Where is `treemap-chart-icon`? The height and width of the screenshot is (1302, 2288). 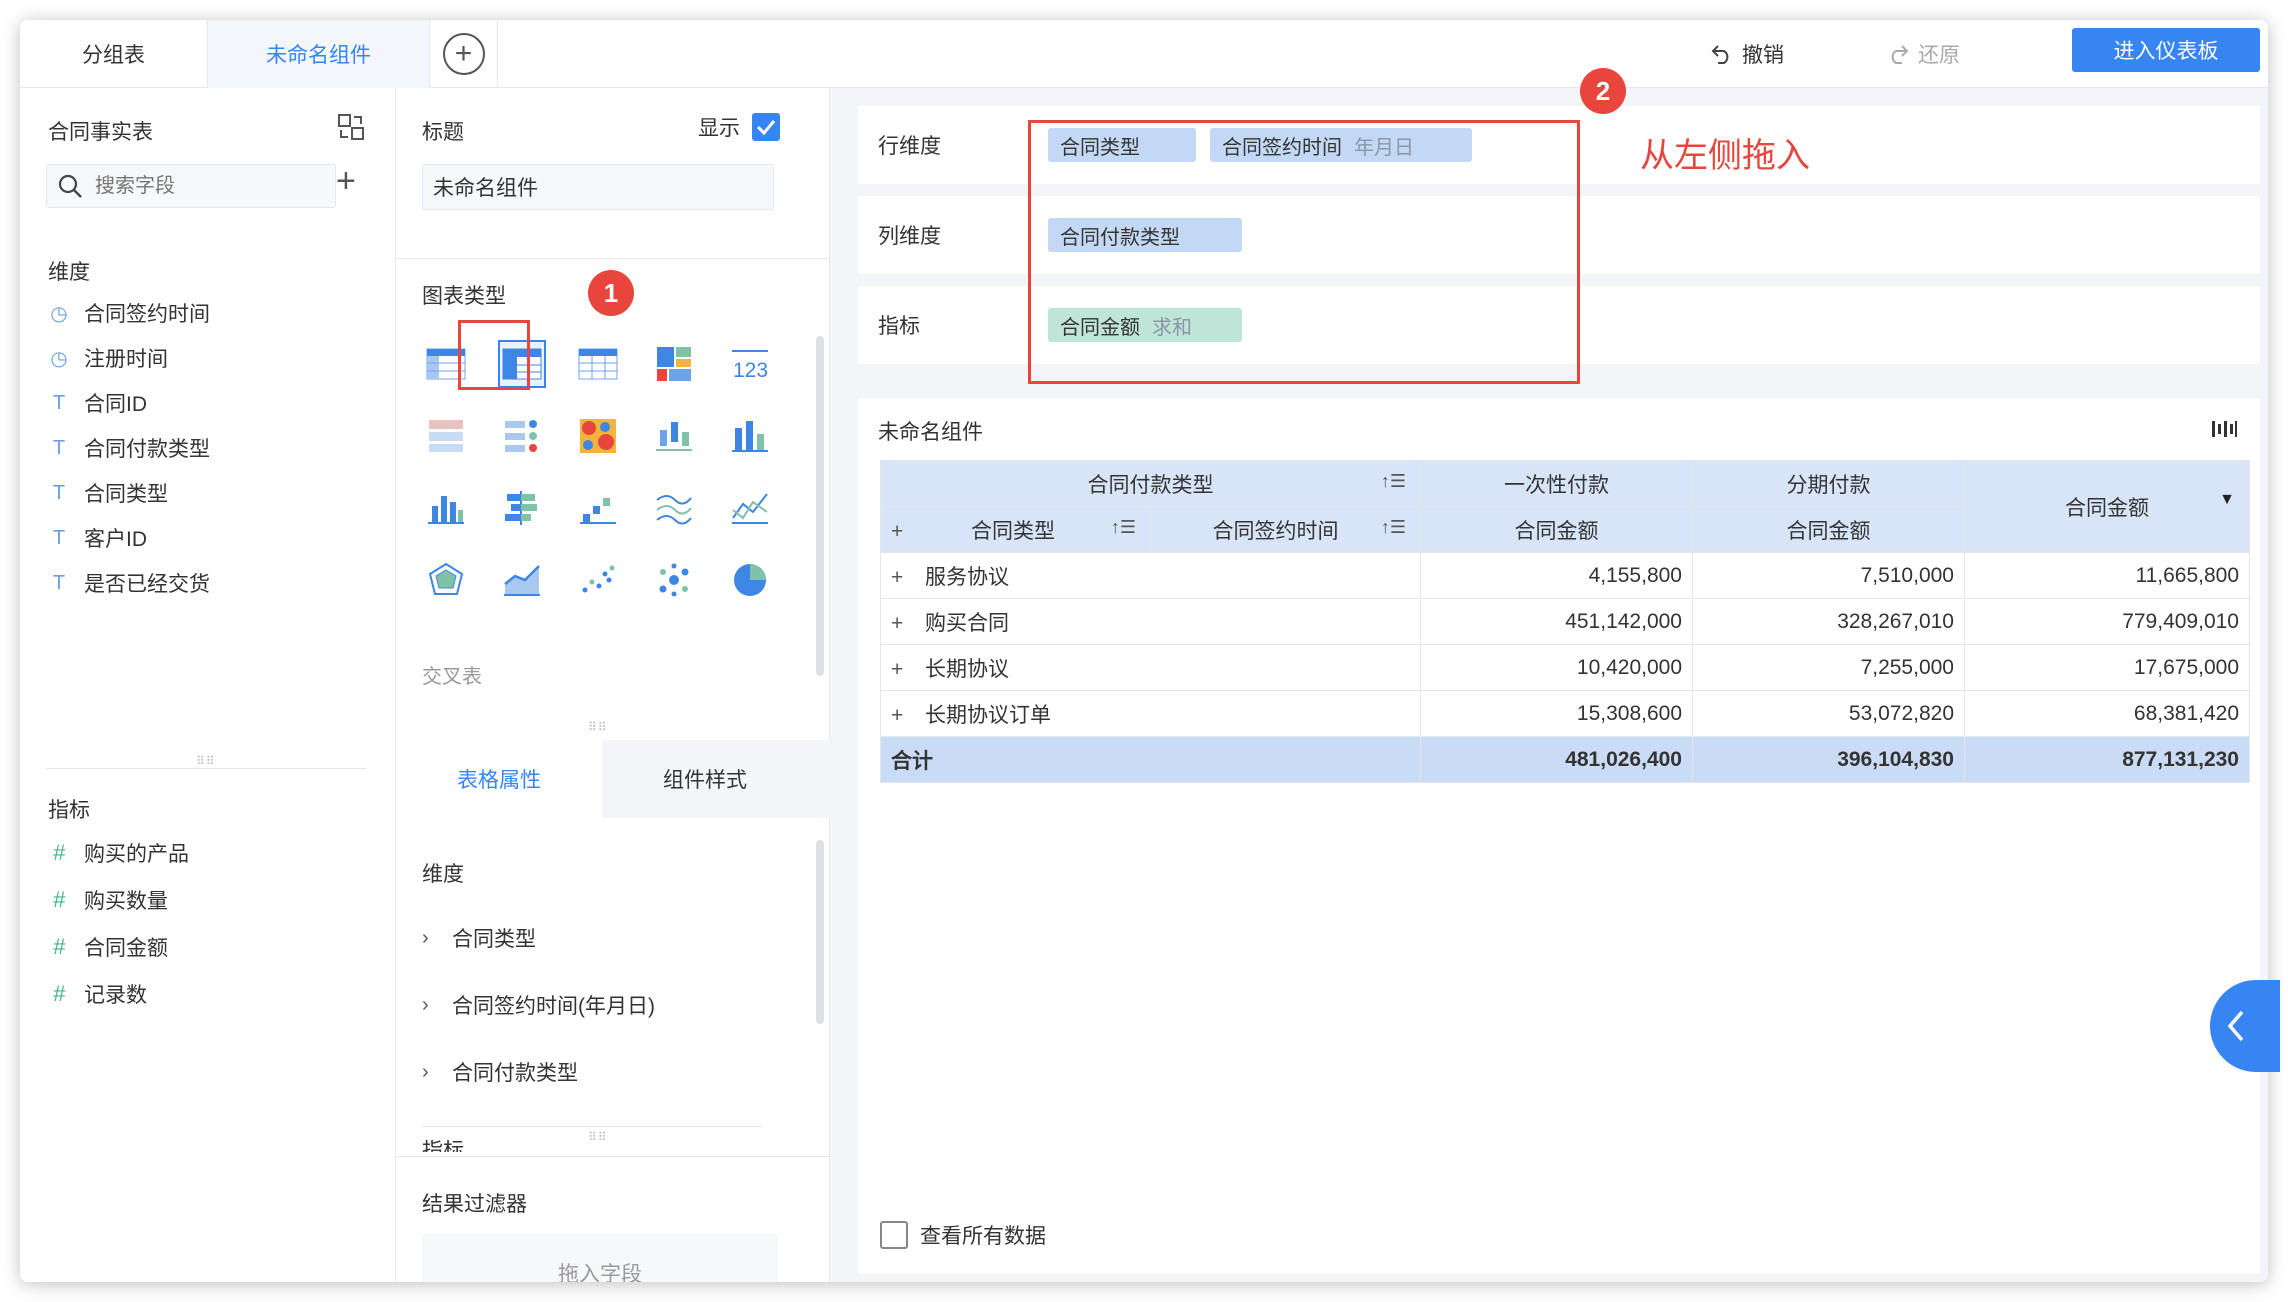
treemap-chart-icon is located at coordinates (674, 364).